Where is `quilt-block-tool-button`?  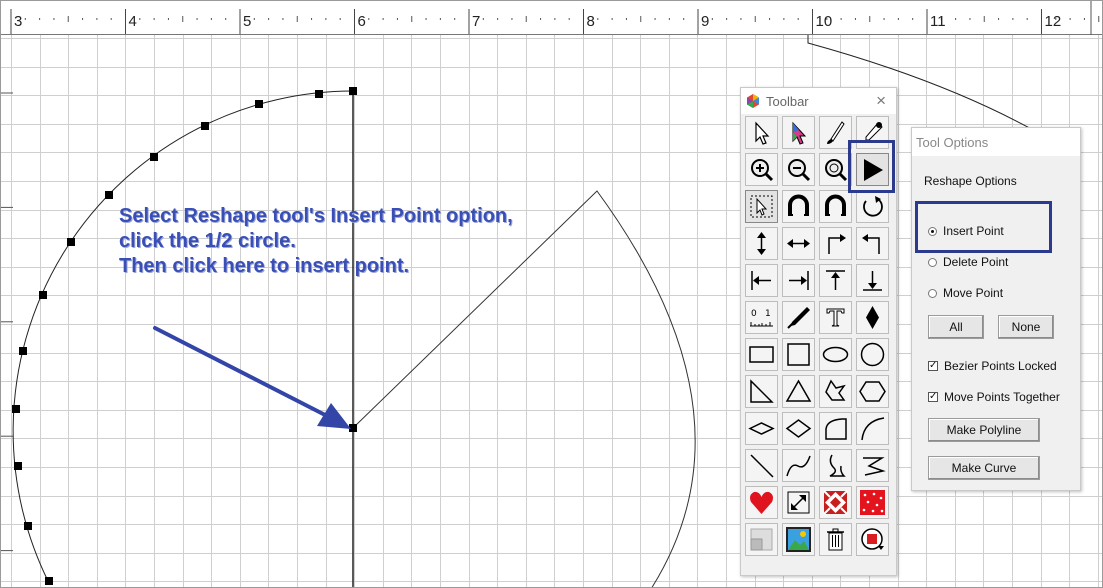 quilt-block-tool-button is located at coordinates (835, 502).